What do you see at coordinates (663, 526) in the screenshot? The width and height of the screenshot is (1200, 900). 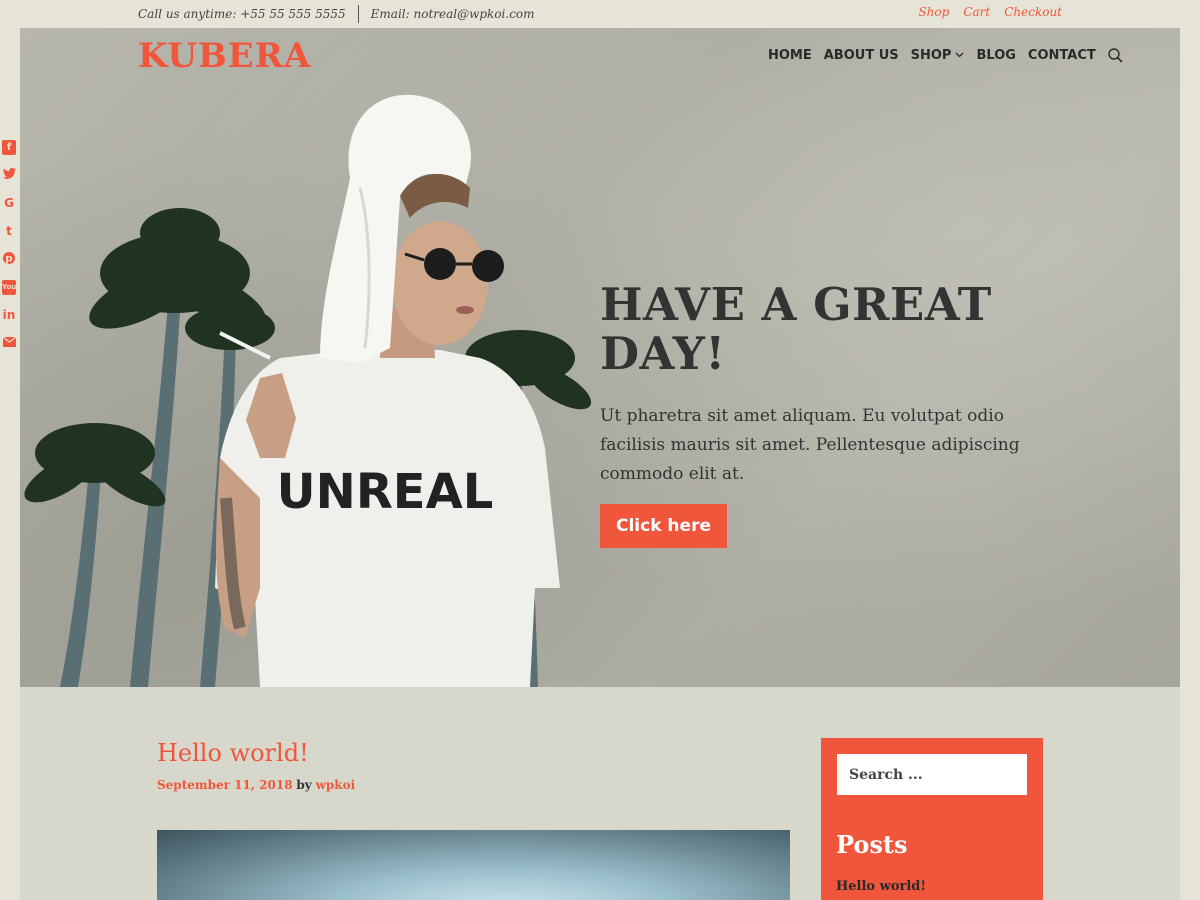 I see `click-here-button: Click here` at bounding box center [663, 526].